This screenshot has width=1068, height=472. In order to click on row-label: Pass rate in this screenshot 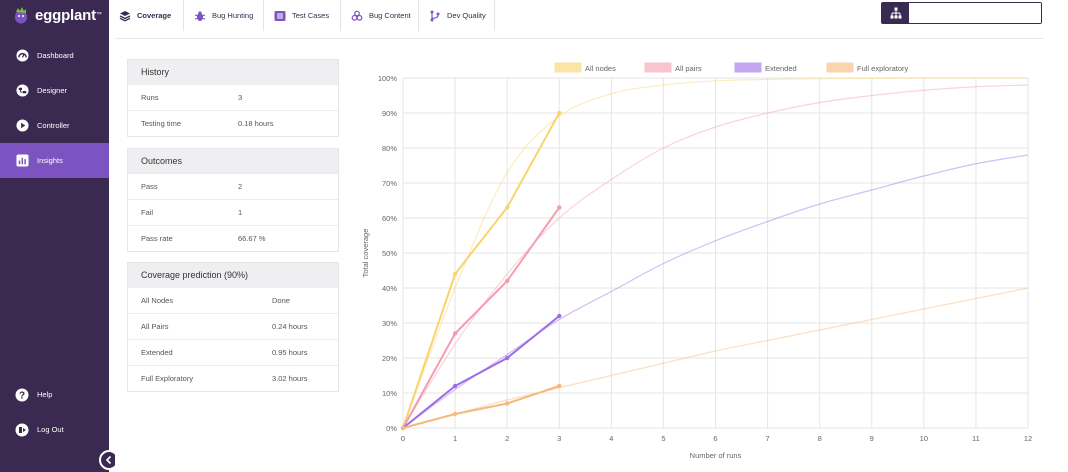, I will do `click(157, 238)`.